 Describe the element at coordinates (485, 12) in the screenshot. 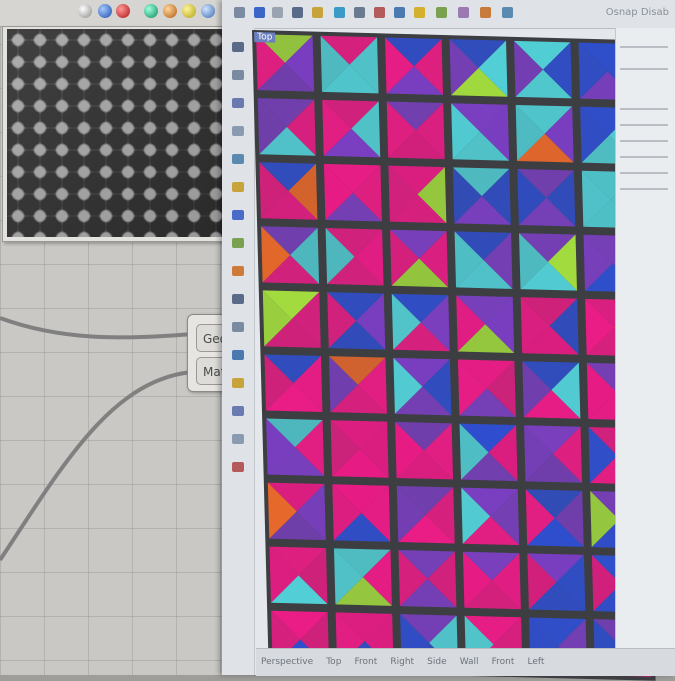

I see `material-icon` at that location.